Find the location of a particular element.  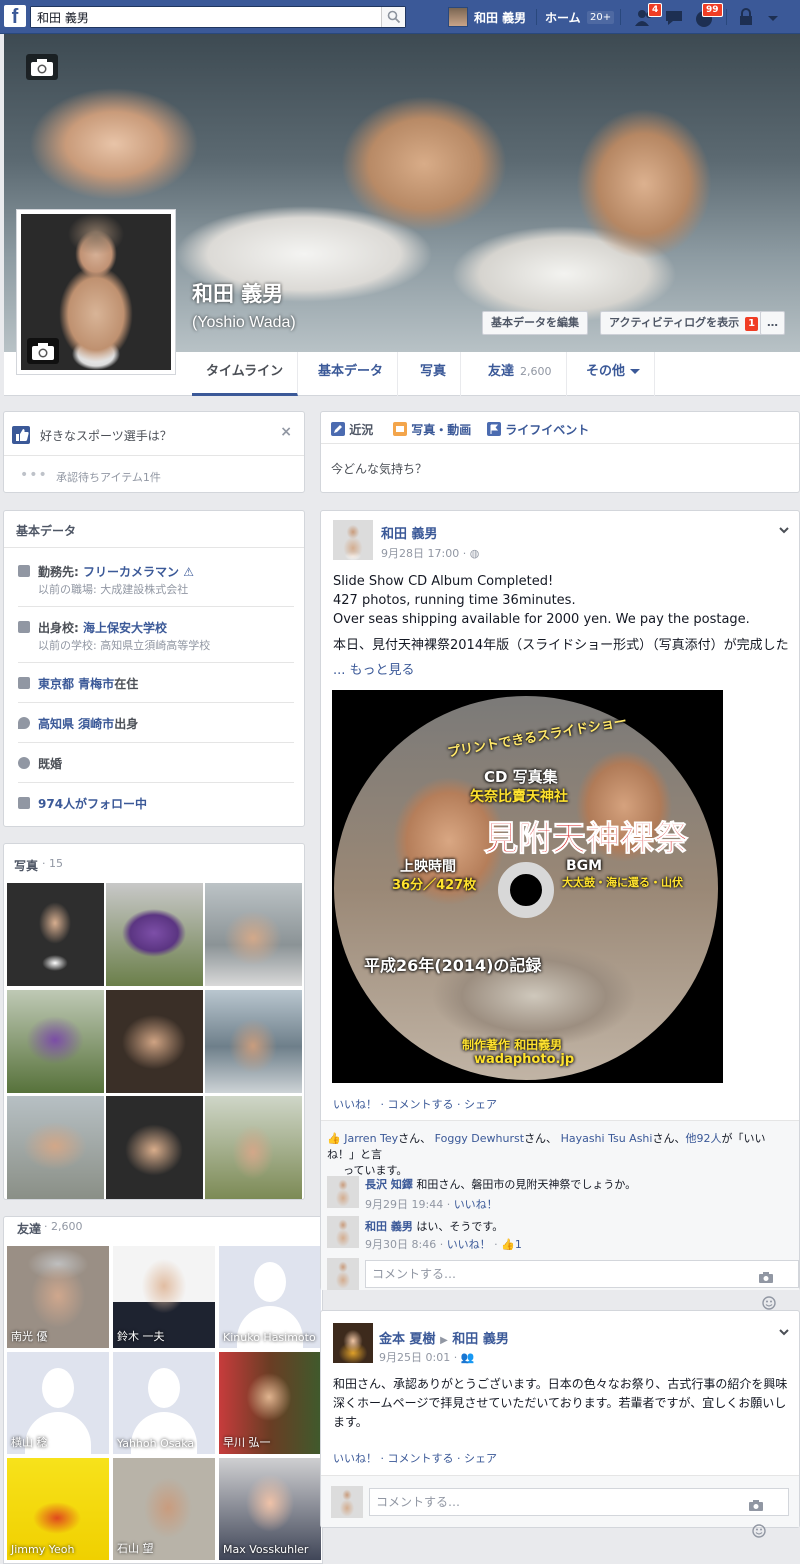

friend-tile: Kinuko Hasimoto is located at coordinates (270, 1297).